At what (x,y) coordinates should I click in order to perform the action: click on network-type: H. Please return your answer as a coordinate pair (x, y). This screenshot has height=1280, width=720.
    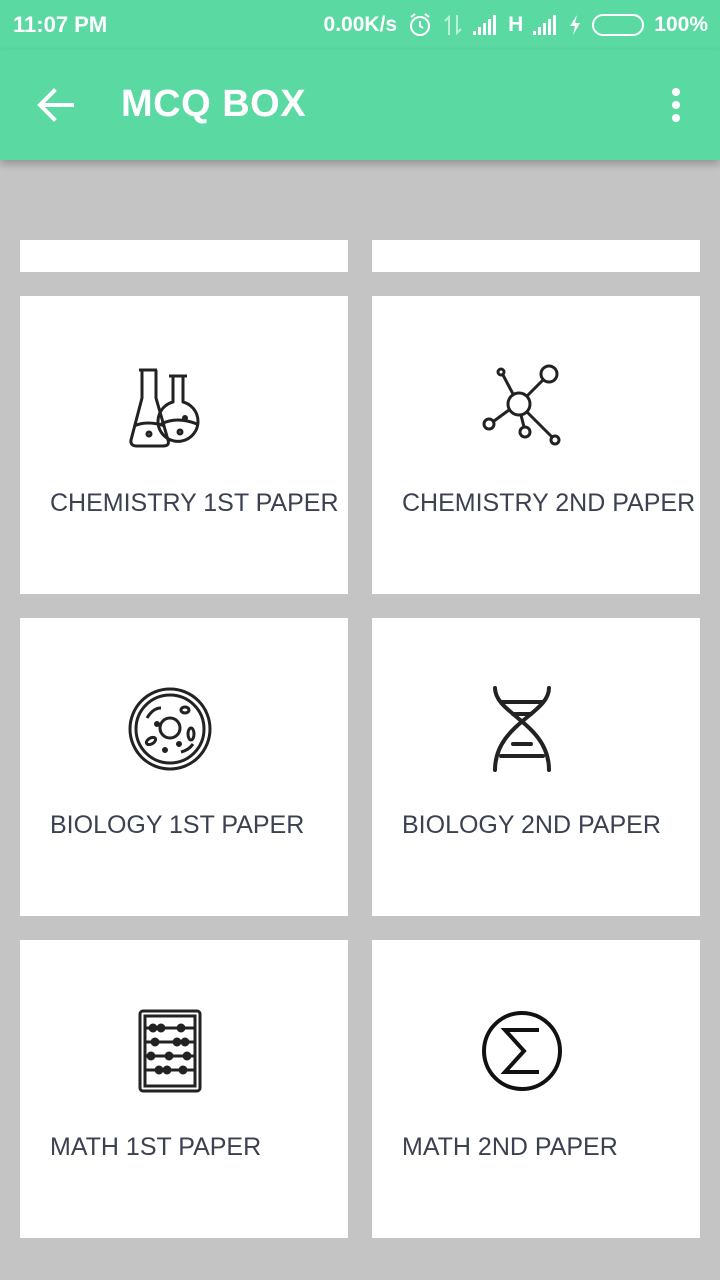
    Looking at the image, I should click on (516, 24).